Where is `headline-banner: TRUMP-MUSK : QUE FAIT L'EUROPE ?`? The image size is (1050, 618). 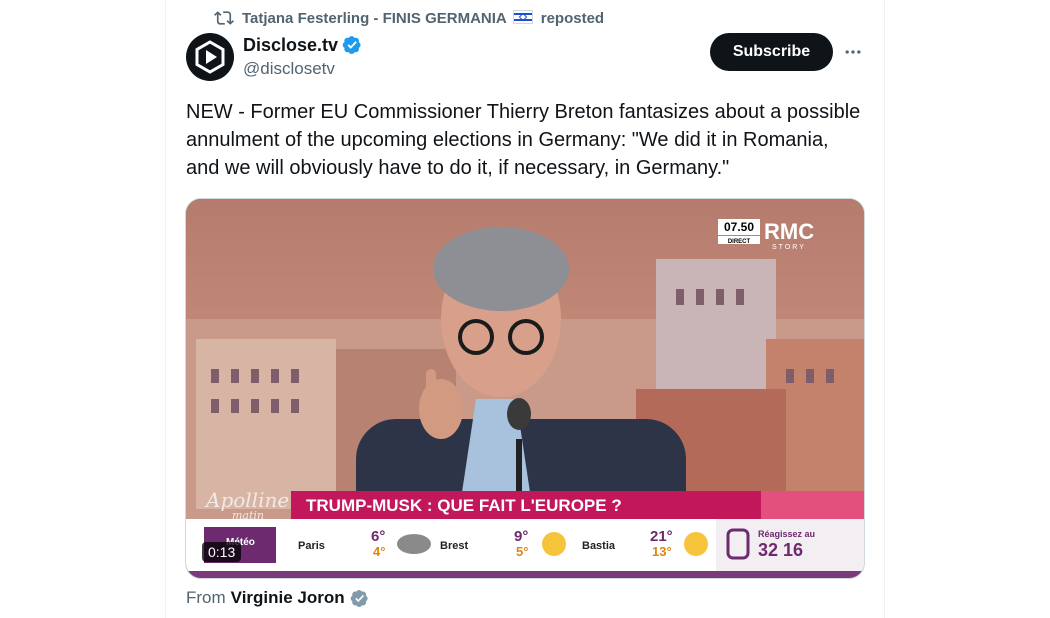 headline-banner: TRUMP-MUSK : QUE FAIT L'EUROPE ? is located at coordinates (577, 505).